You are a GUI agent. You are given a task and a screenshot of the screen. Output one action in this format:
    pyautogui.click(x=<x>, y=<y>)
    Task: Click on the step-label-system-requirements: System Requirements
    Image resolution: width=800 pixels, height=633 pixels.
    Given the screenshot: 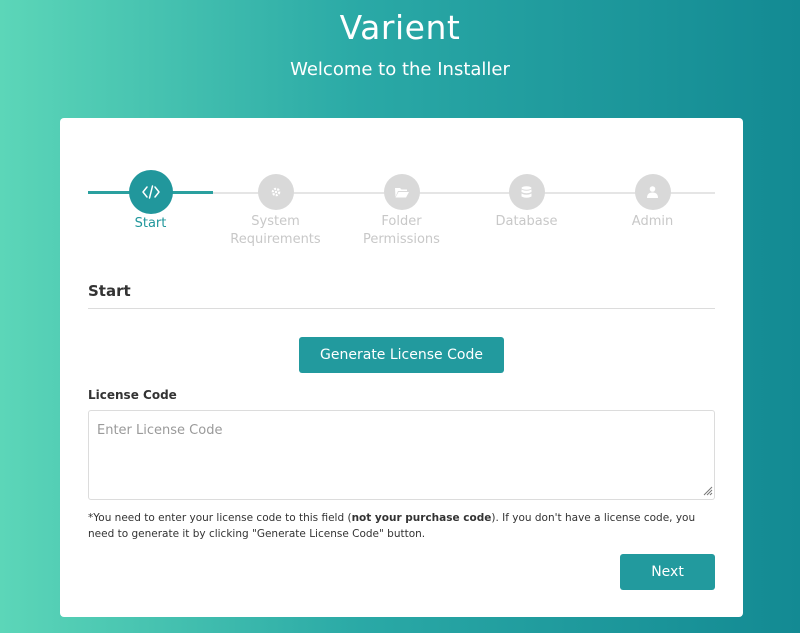 What is the action you would take?
    pyautogui.click(x=275, y=230)
    